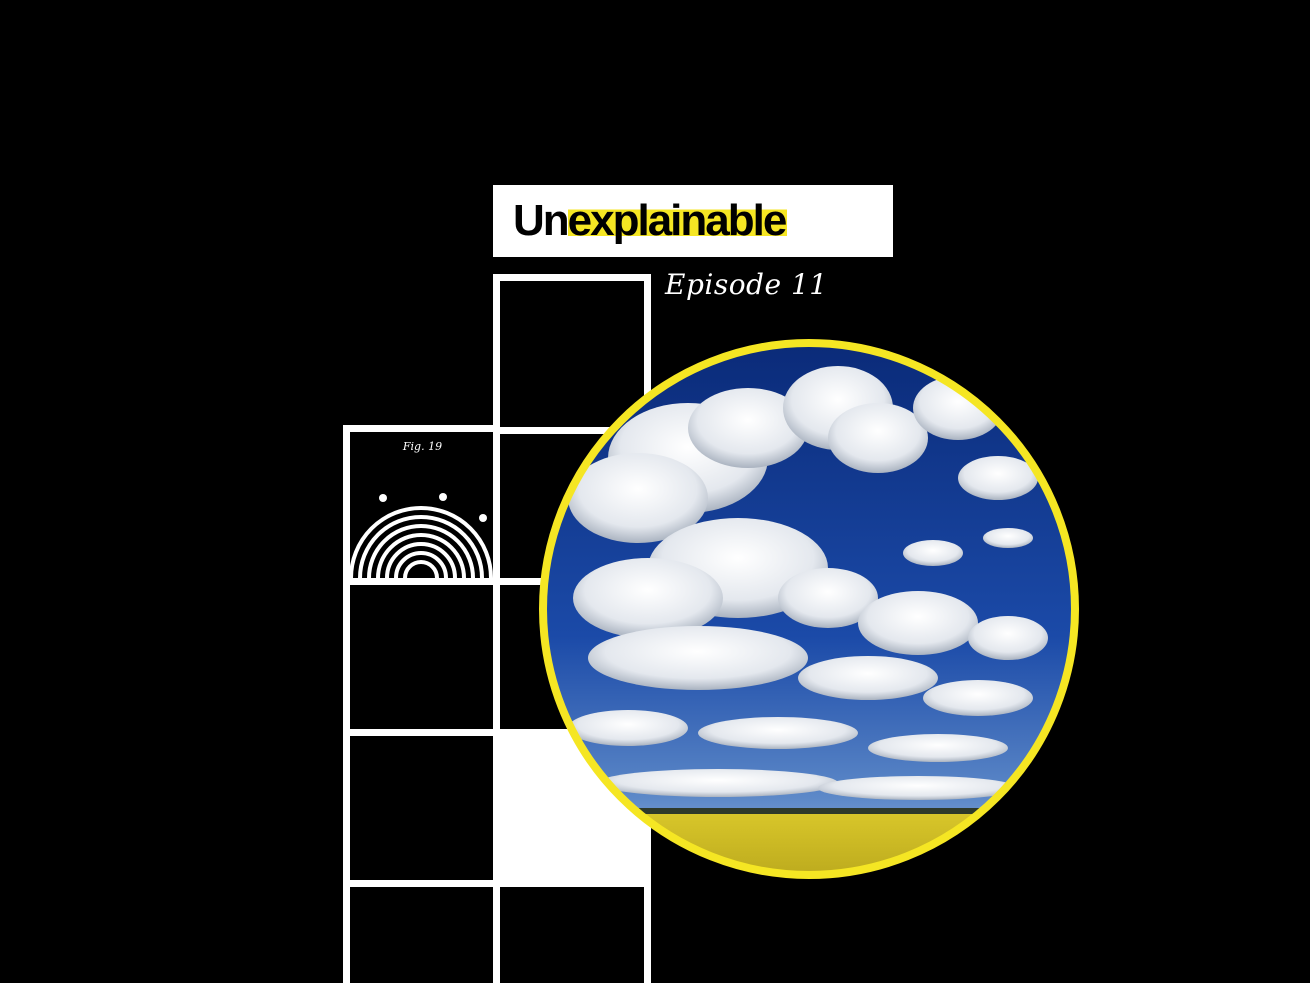 The height and width of the screenshot is (983, 1310). Describe the element at coordinates (541, 220) in the screenshot. I see `logo-prefix: Un` at that location.